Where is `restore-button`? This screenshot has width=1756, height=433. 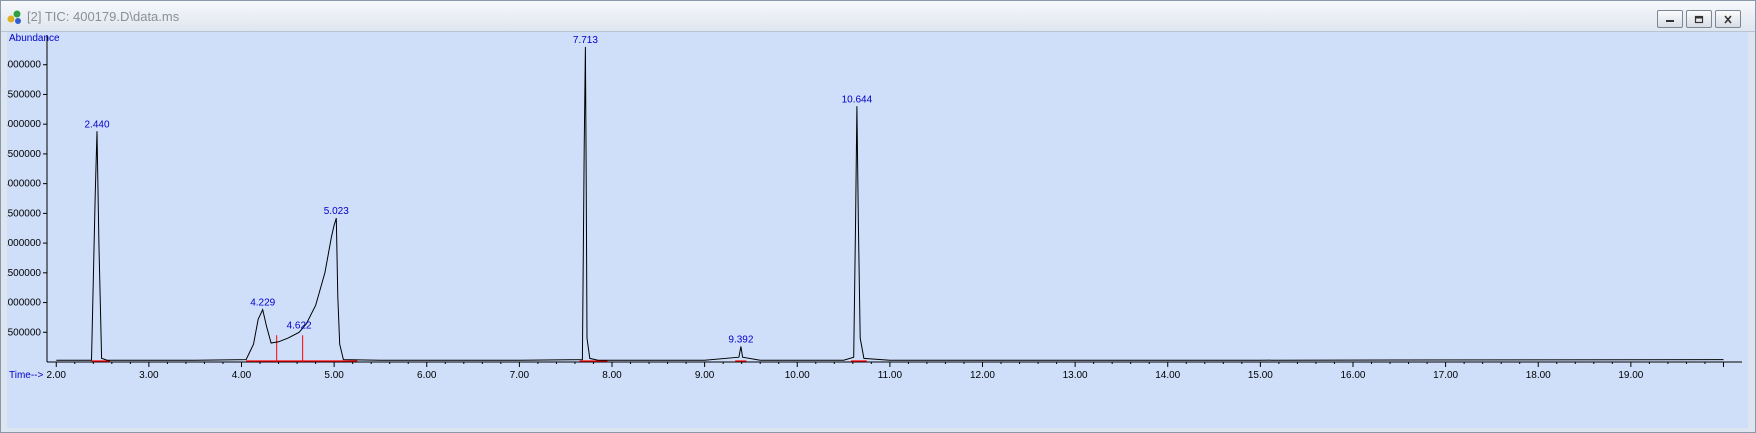 restore-button is located at coordinates (1699, 19).